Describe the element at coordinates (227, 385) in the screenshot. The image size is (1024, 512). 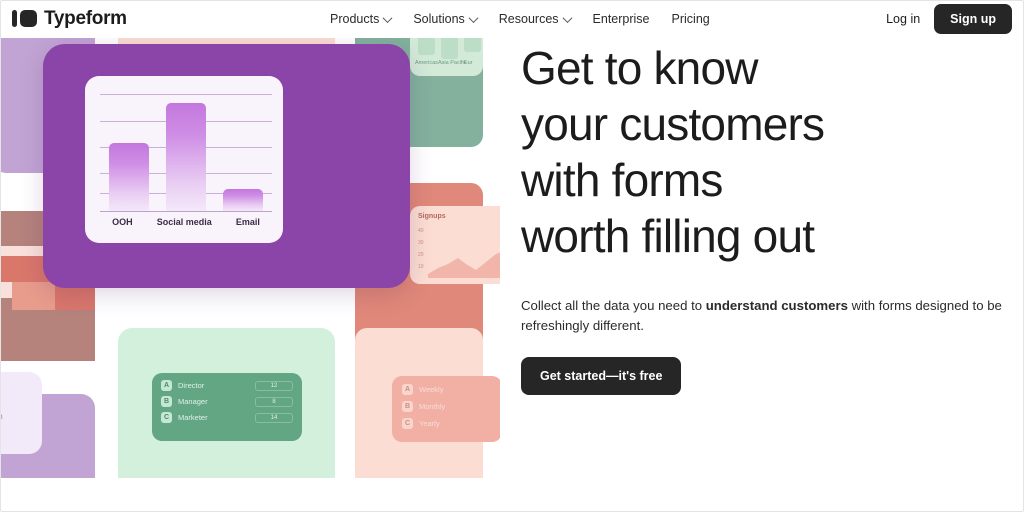
I see `roles-row: A Director 12` at that location.